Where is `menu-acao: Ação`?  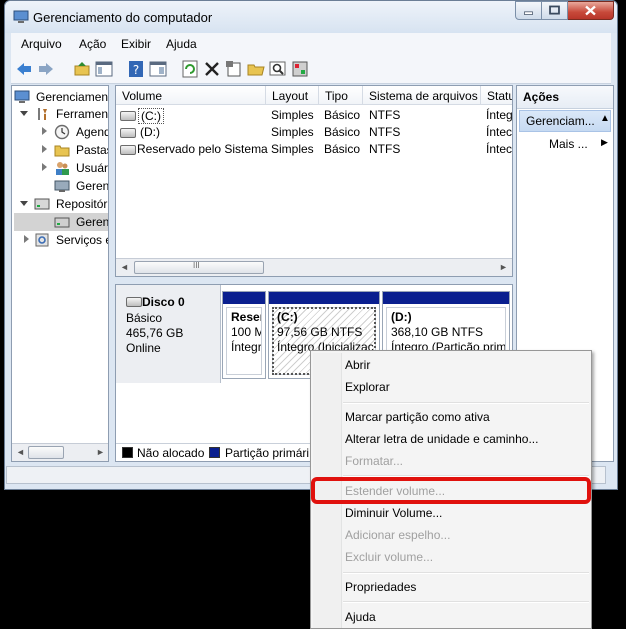 menu-acao: Ação is located at coordinates (92, 44).